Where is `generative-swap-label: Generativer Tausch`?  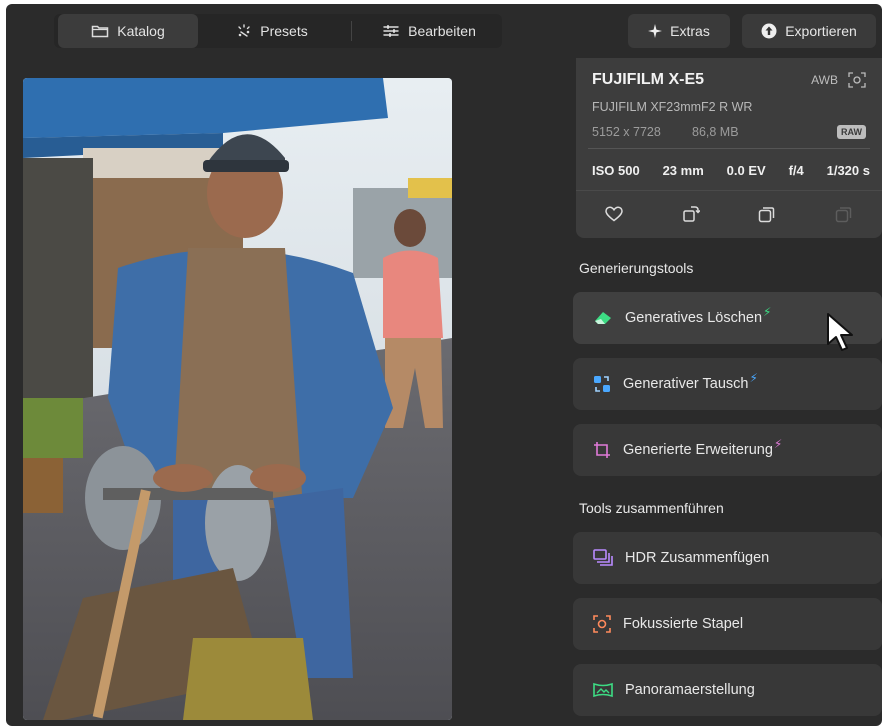
generative-swap-label: Generativer Tausch is located at coordinates (686, 384).